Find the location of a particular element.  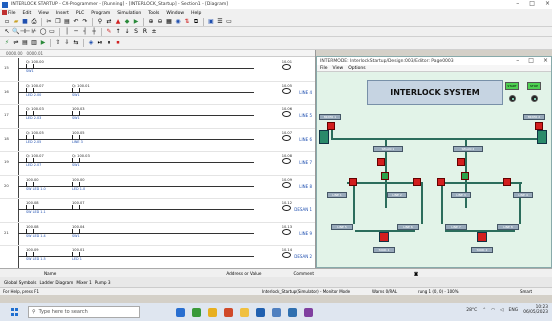

branch-icon: ┼ is located at coordinates (94, 32).